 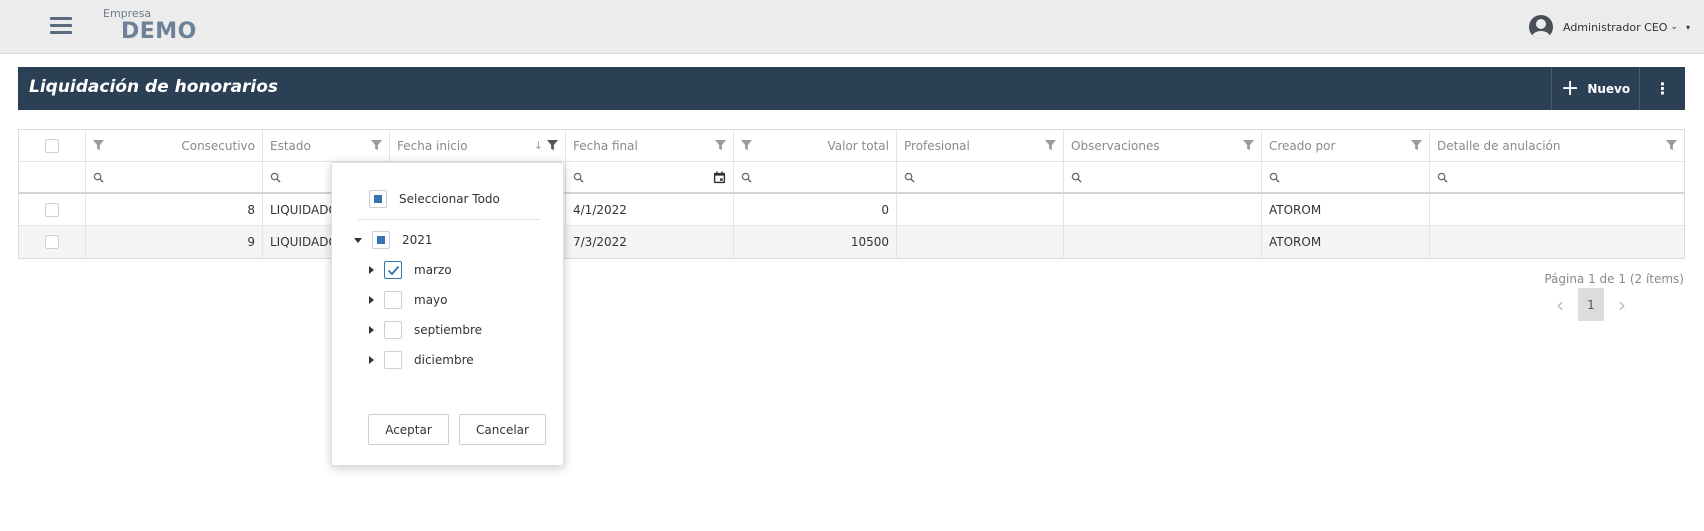 I want to click on column-header-valor-total: Valor total, so click(x=815, y=145).